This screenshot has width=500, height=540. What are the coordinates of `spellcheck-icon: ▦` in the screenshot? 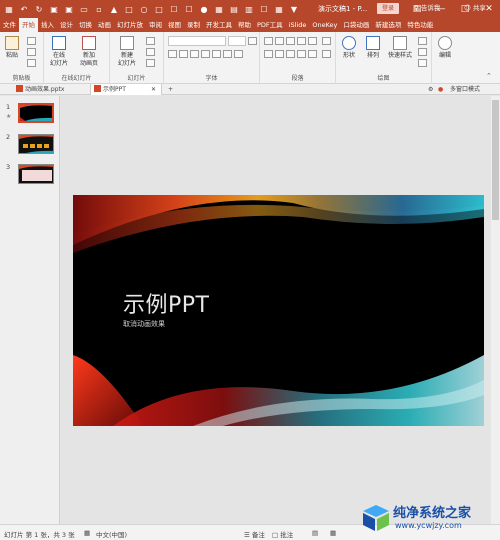 It's located at (87, 533).